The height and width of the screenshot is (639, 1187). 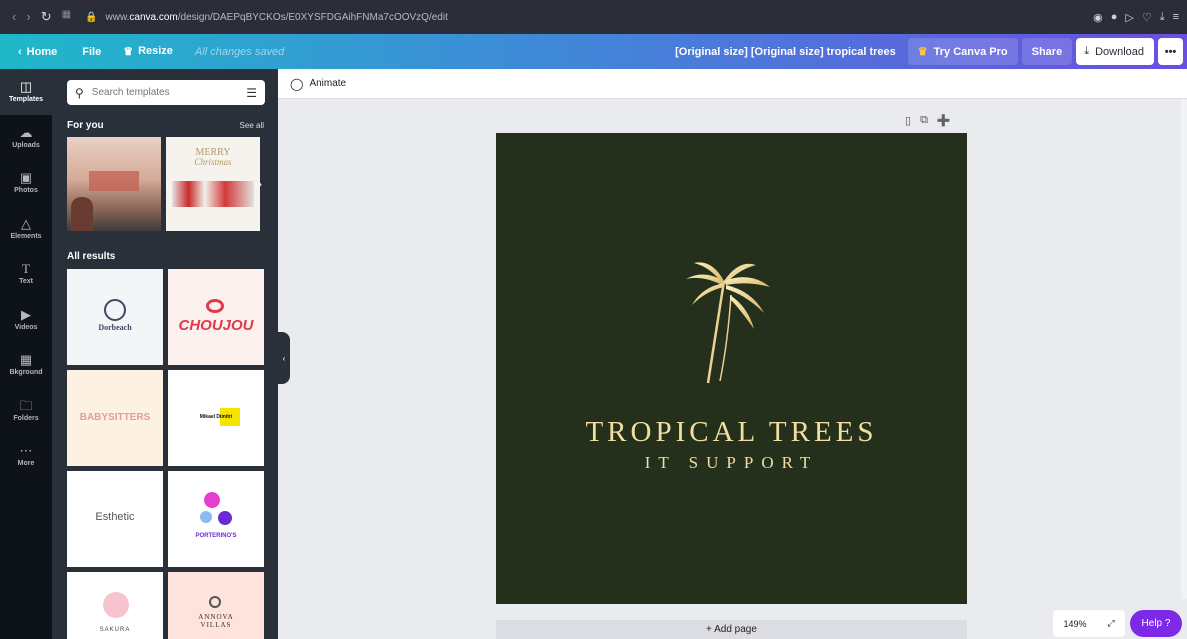 What do you see at coordinates (1184, 349) in the screenshot?
I see `canvas-scrollbar` at bounding box center [1184, 349].